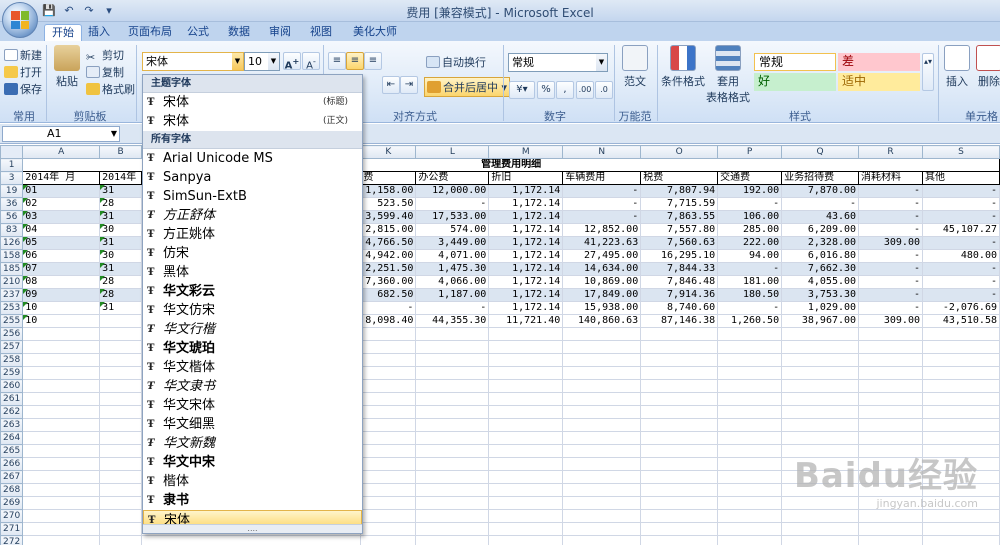 The height and width of the screenshot is (545, 1000). I want to click on increase-decimal-icon: .00, so click(585, 90).